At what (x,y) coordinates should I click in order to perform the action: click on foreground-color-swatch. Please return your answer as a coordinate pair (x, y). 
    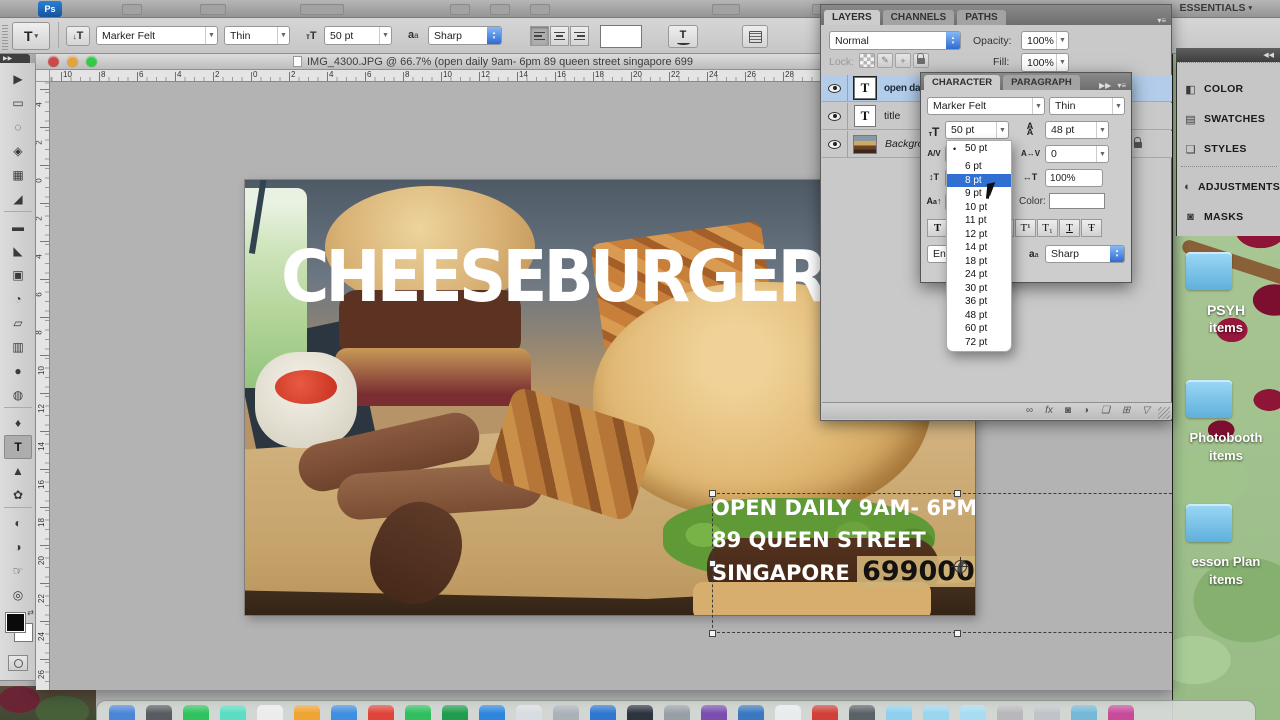
    Looking at the image, I should click on (15, 622).